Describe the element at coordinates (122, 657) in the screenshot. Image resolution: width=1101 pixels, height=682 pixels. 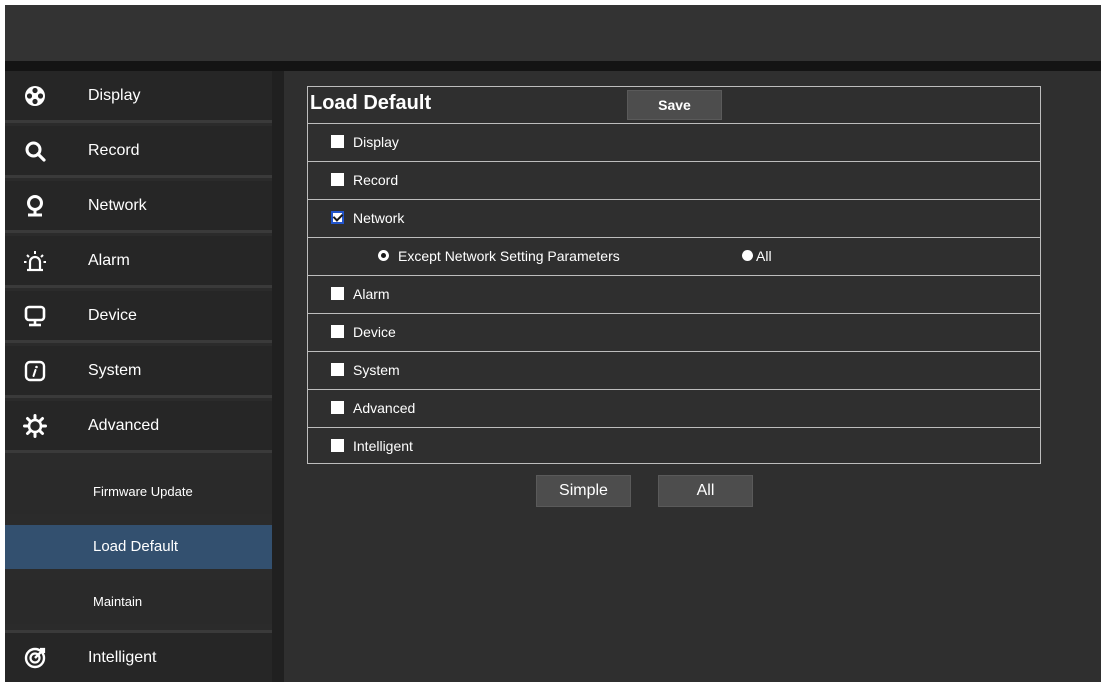
I see `sidebar-item-label: Intelligent` at that location.